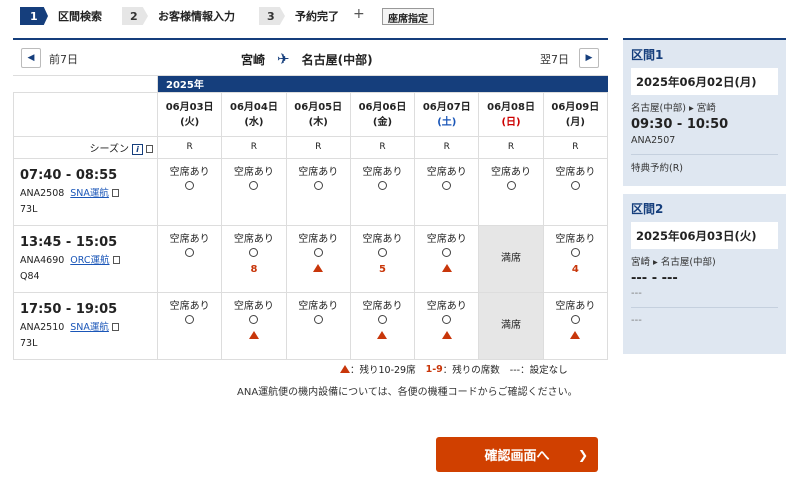  What do you see at coordinates (29, 209) in the screenshot?
I see `aircraft-code: 73L` at bounding box center [29, 209].